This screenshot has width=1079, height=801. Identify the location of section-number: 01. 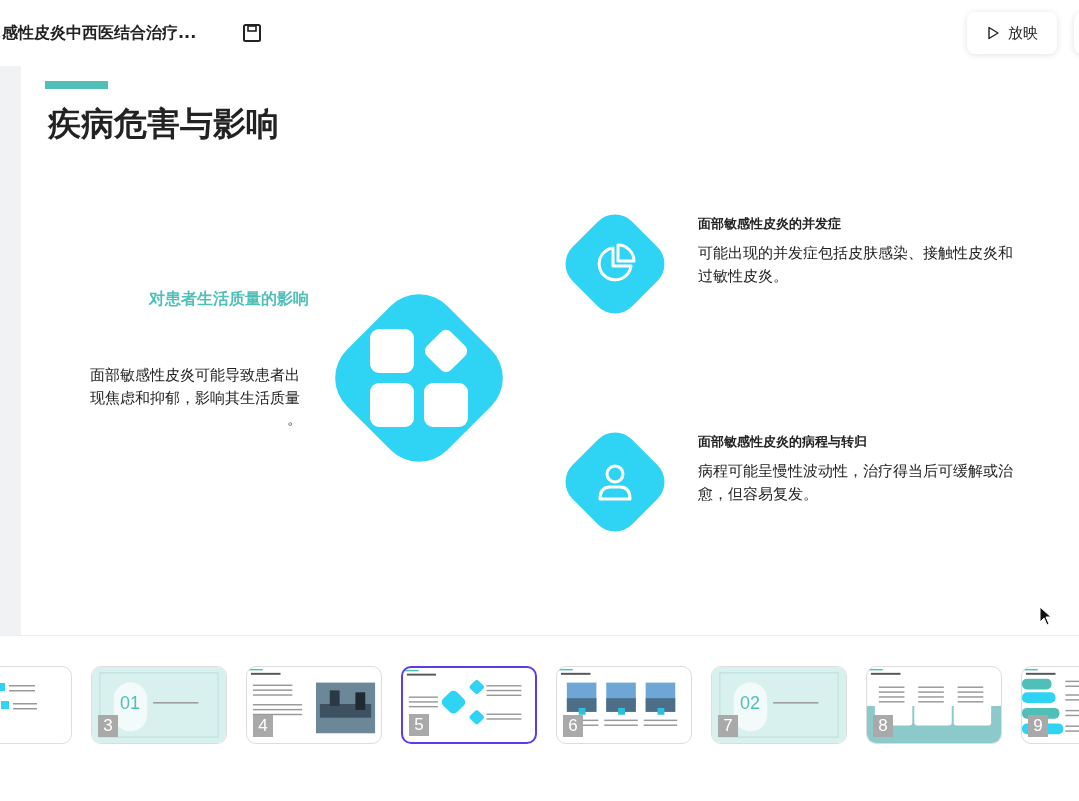
(130, 703).